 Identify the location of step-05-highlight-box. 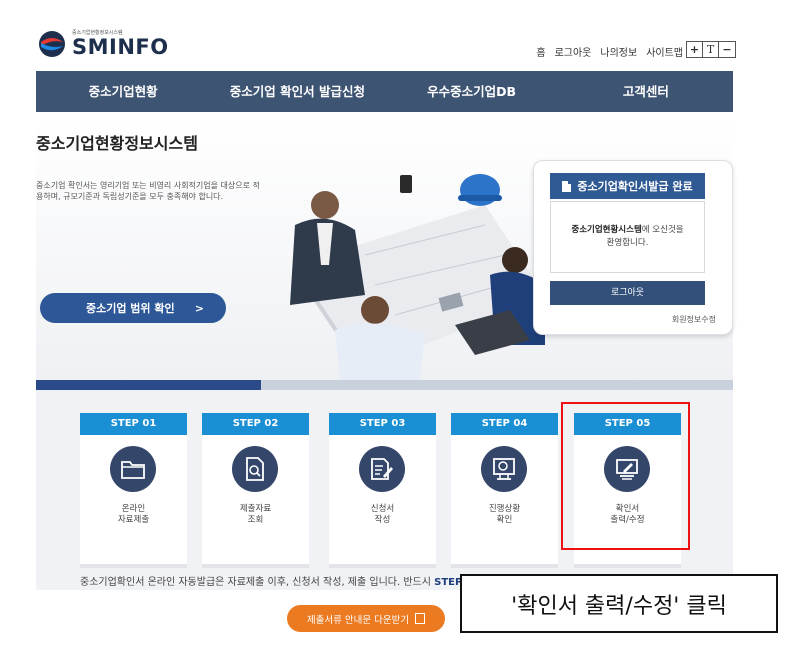
(625, 476).